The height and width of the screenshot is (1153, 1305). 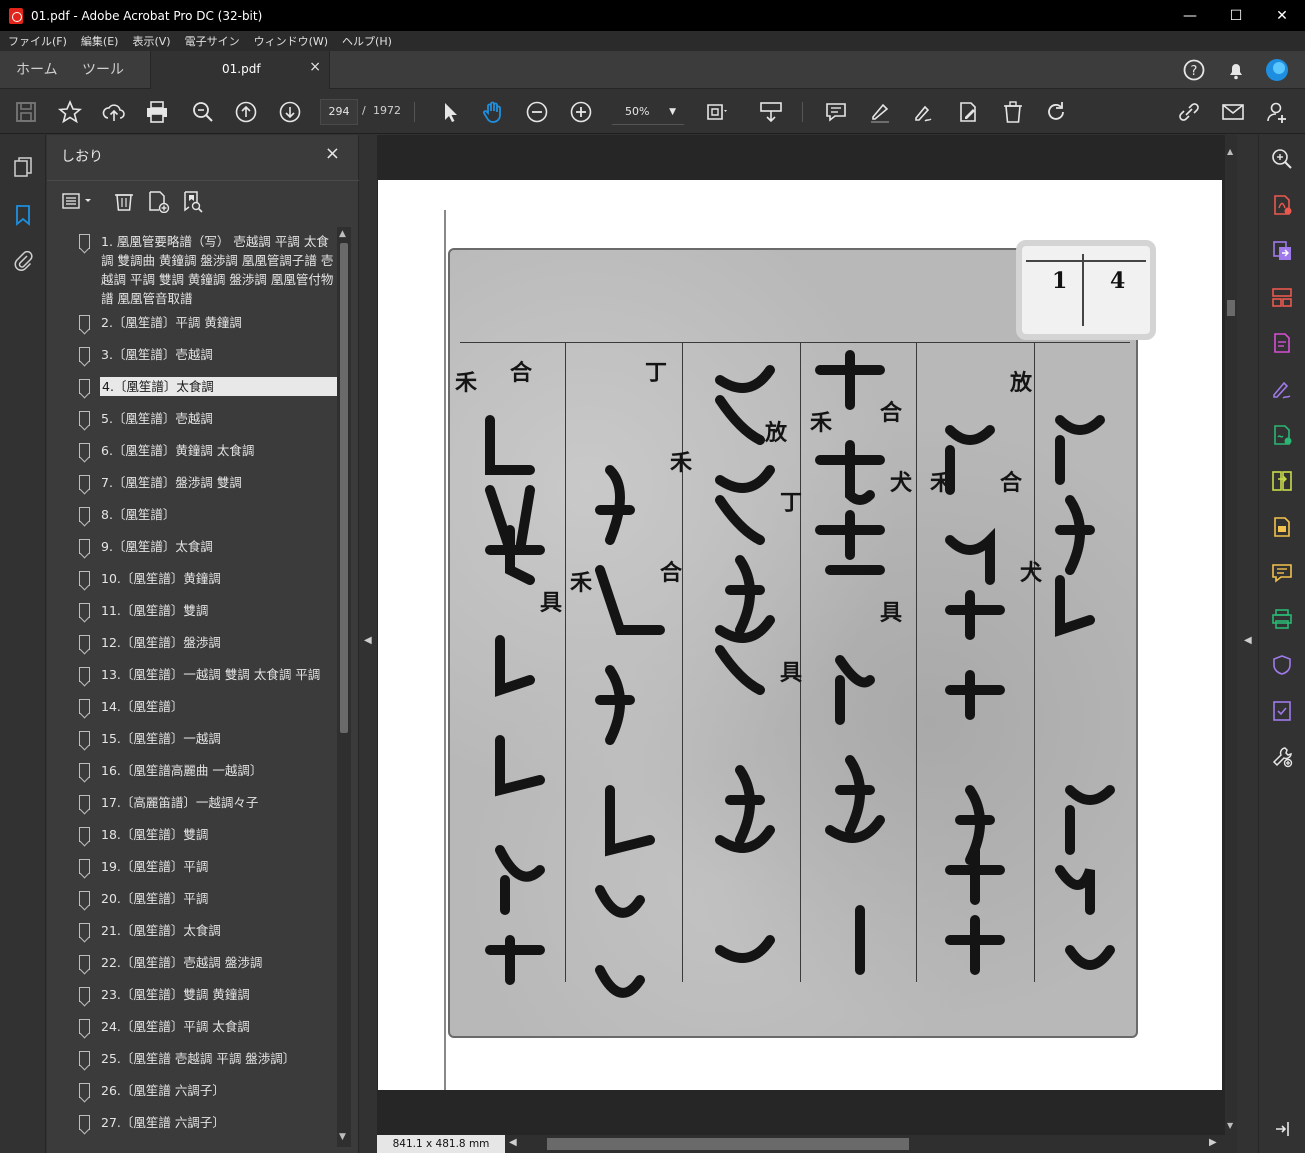 I want to click on sign-pen-icon, so click(x=924, y=112).